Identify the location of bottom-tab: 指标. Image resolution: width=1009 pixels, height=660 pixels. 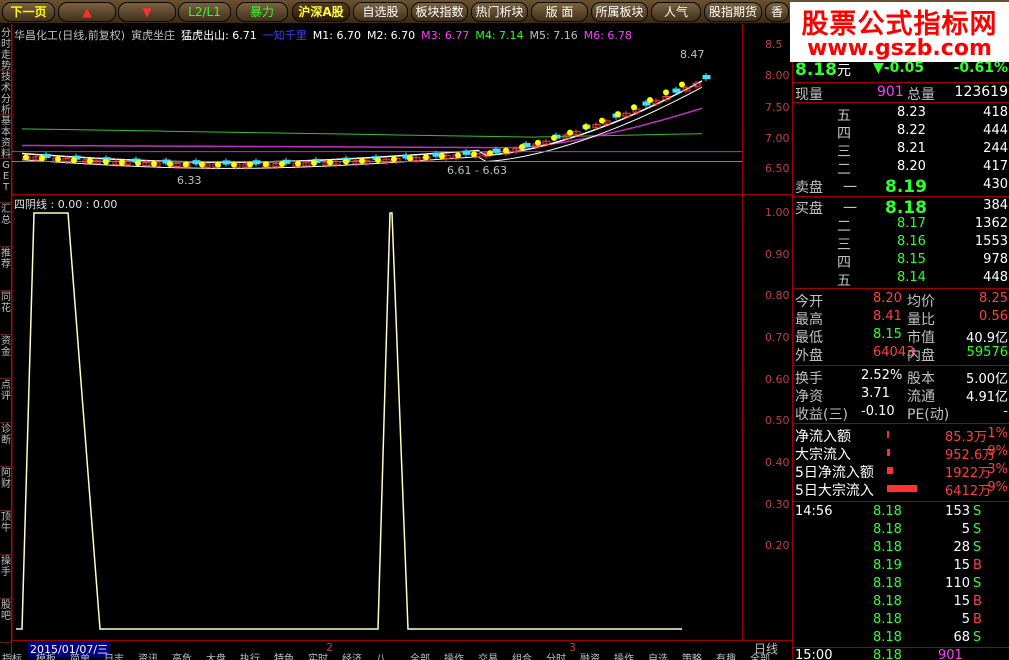
(12, 656).